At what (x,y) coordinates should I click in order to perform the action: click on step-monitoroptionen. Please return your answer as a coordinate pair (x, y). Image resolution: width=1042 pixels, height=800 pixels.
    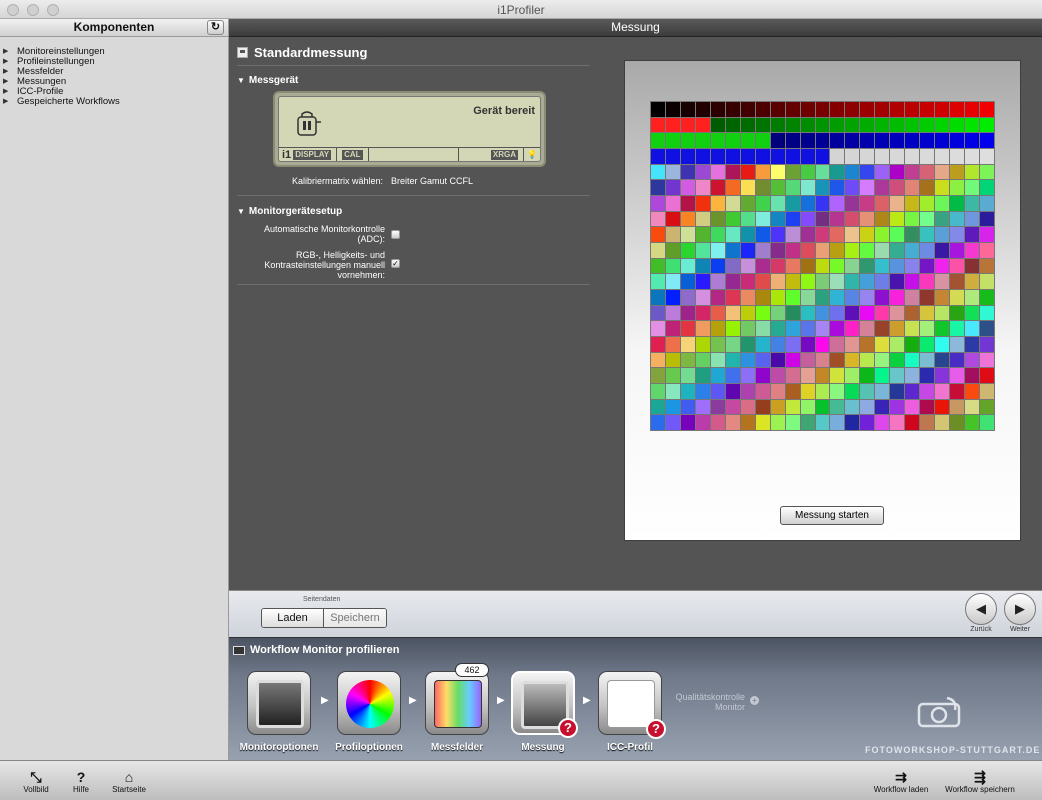
    Looking at the image, I should click on (279, 703).